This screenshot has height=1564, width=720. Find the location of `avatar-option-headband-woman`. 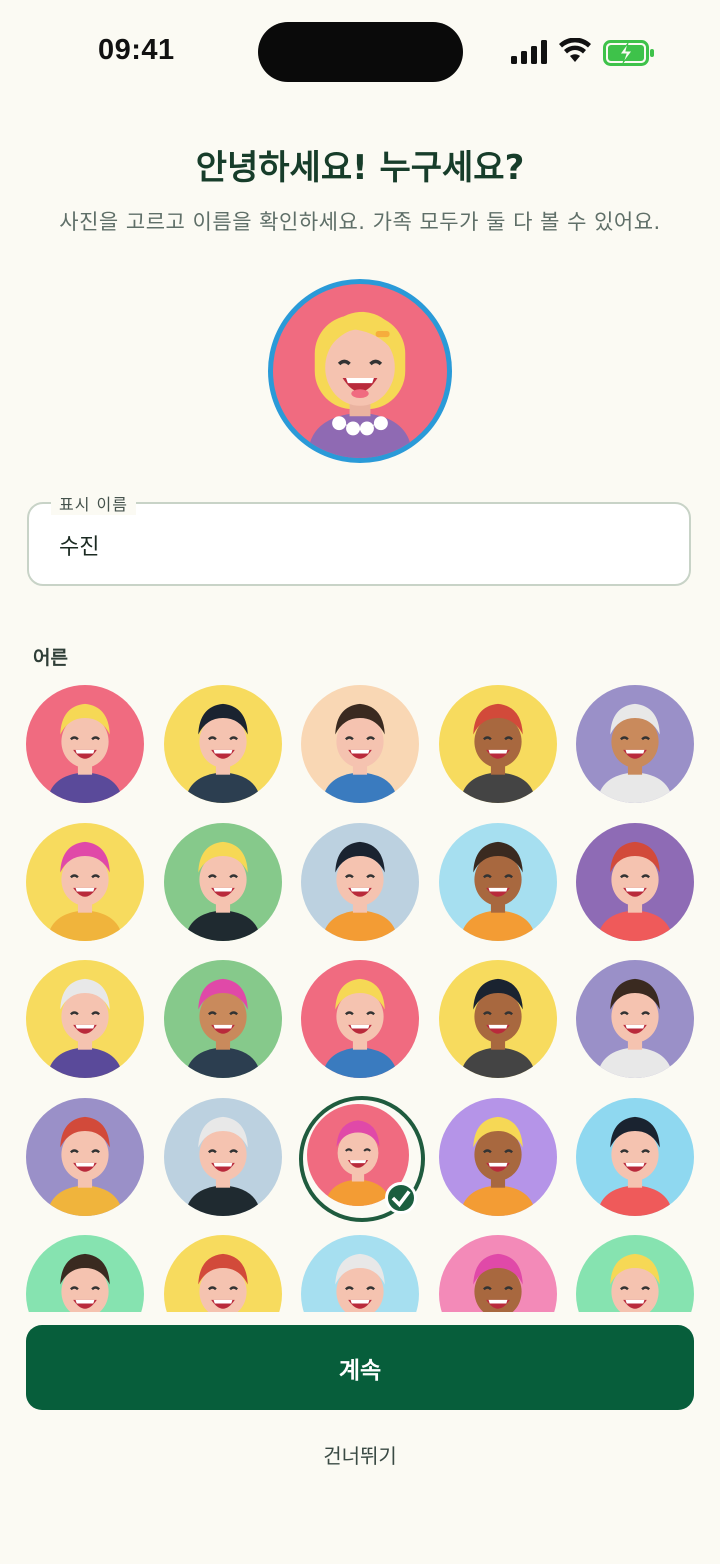

avatar-option-headband-woman is located at coordinates (360, 1019).